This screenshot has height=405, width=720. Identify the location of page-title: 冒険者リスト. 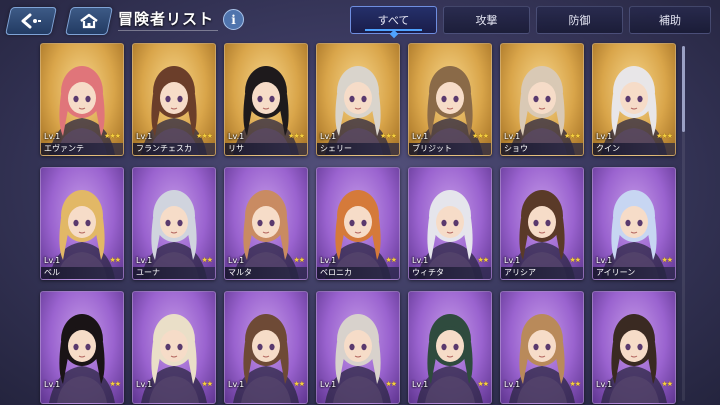
(166, 19).